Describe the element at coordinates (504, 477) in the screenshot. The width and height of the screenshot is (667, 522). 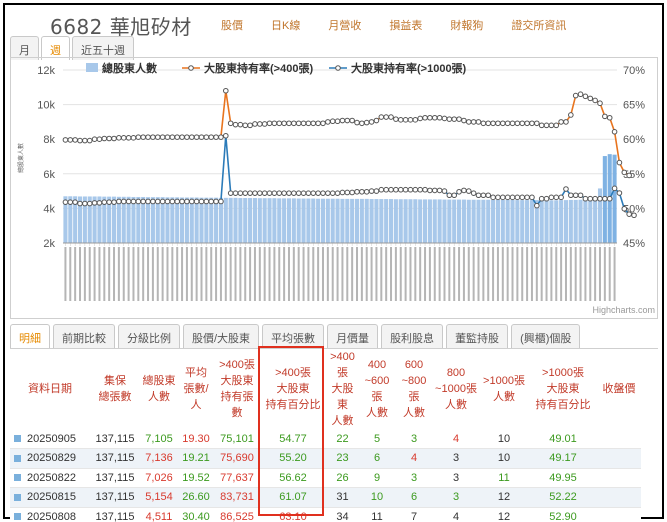
I see `cell-value: 11` at that location.